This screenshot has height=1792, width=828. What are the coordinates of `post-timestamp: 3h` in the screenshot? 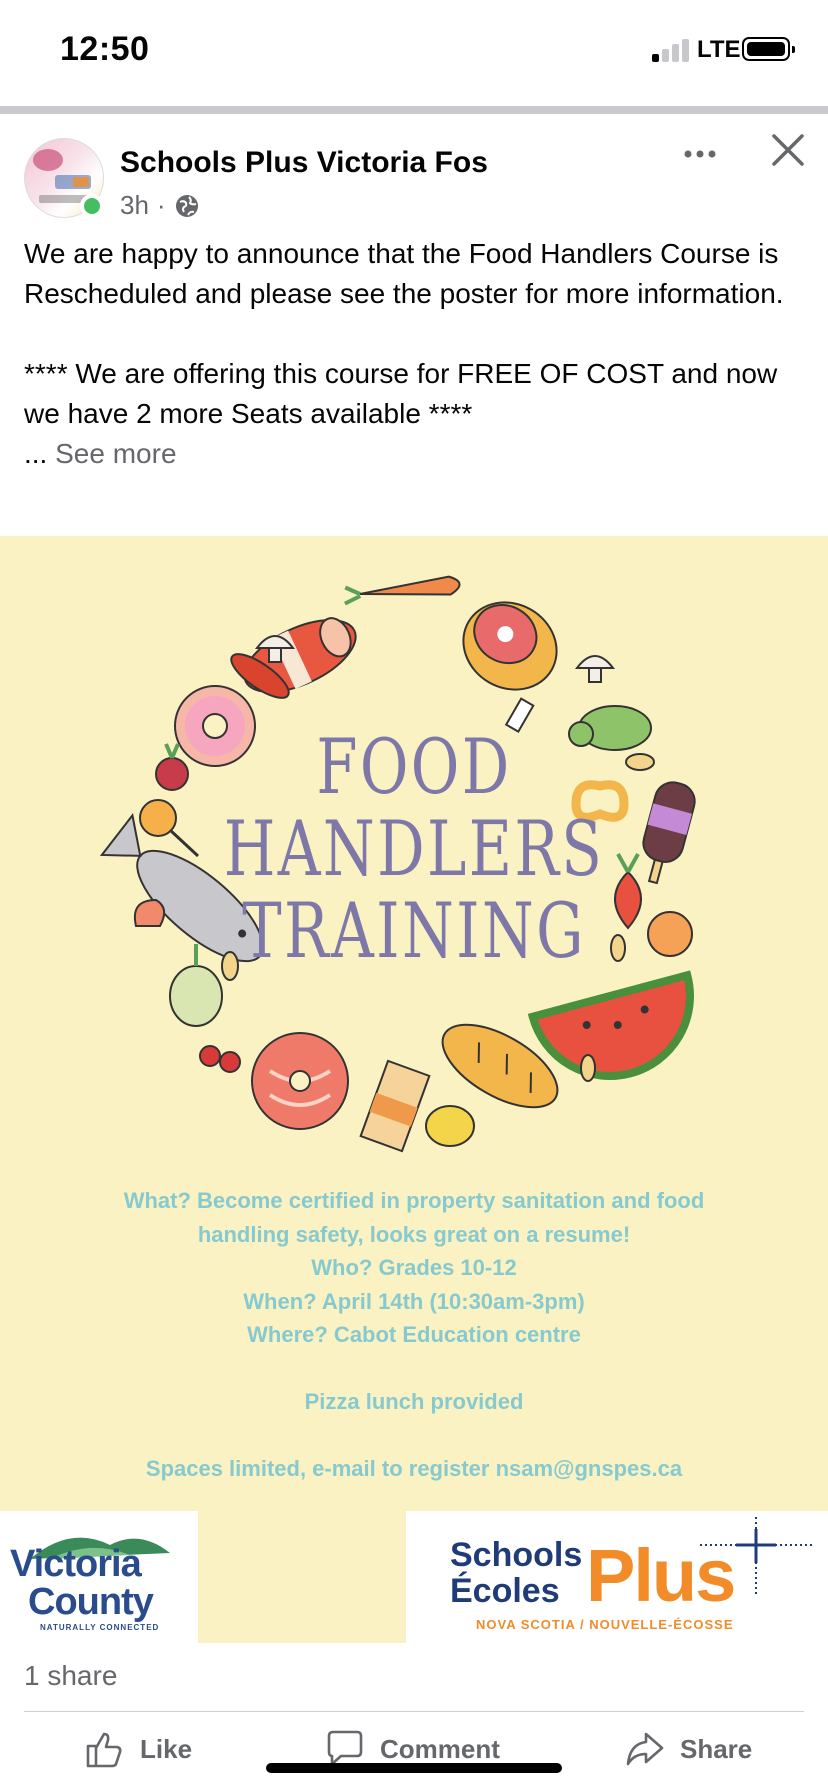 It's located at (134, 205).